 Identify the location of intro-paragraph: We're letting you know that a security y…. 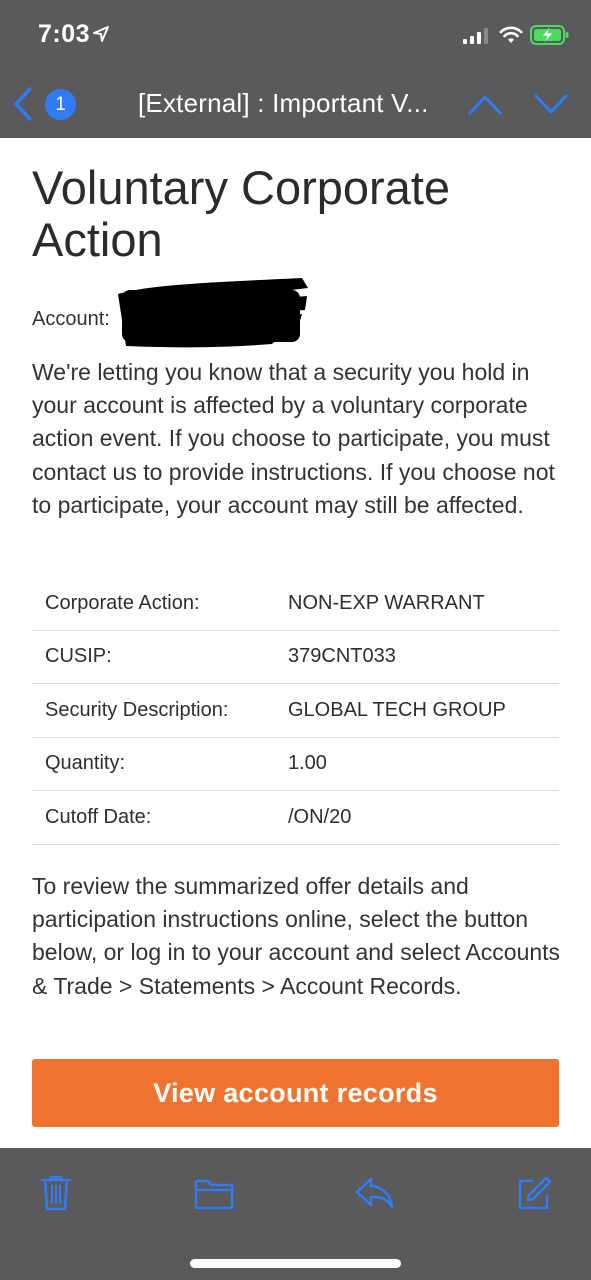
(293, 438).